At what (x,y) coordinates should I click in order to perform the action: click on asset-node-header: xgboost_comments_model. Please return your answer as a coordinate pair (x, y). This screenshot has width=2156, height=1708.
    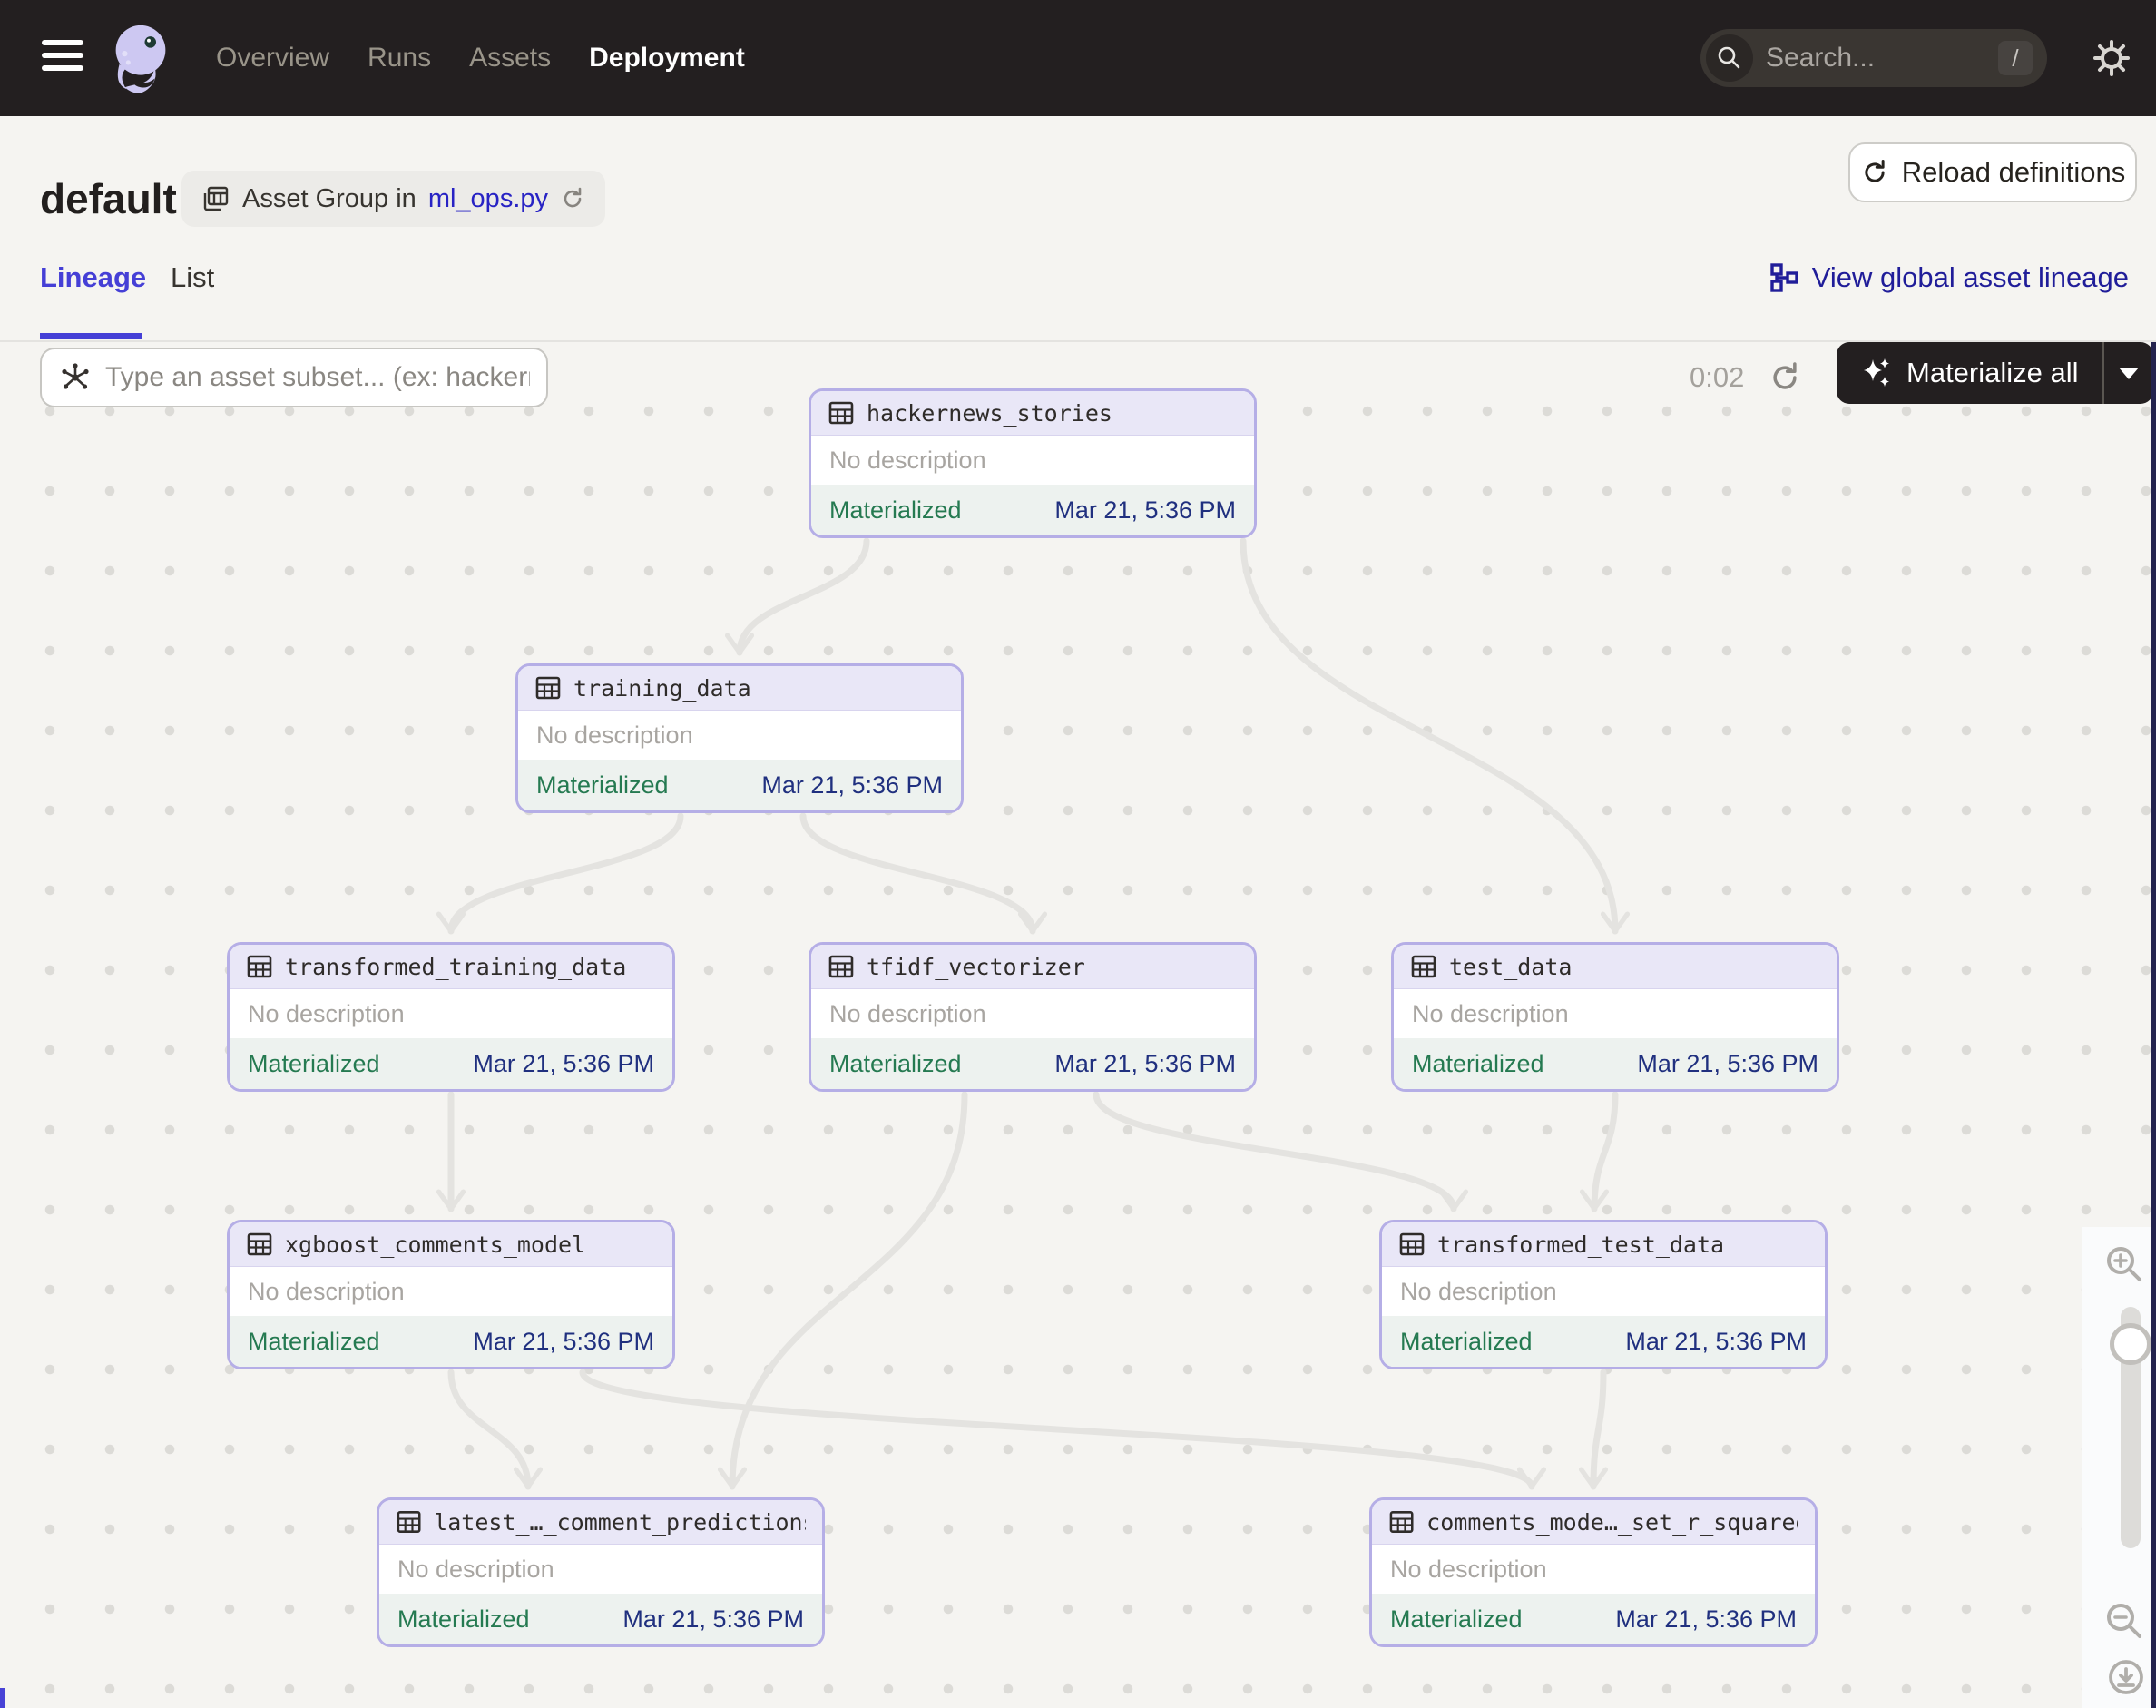
    Looking at the image, I should click on (451, 1244).